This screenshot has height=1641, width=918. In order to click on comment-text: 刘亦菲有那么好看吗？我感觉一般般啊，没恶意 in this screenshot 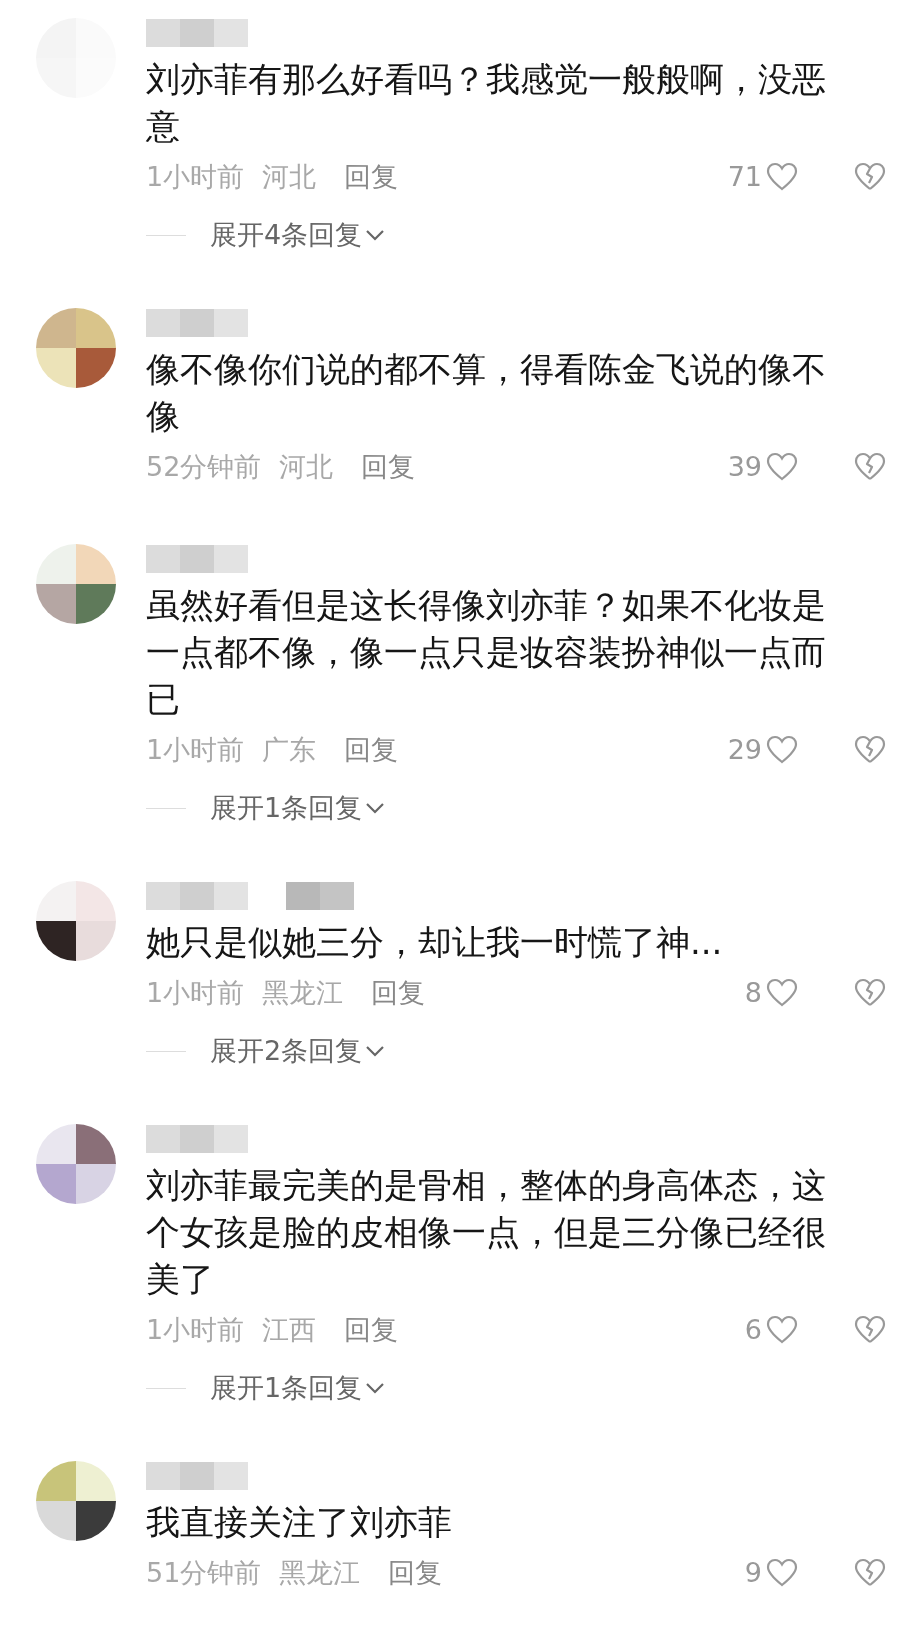, I will do `click(486, 103)`.